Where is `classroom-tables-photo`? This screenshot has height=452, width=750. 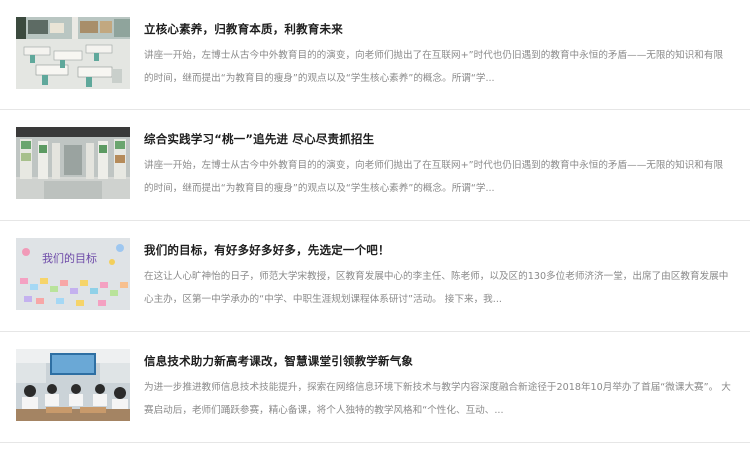
classroom-tables-photo is located at coordinates (73, 53).